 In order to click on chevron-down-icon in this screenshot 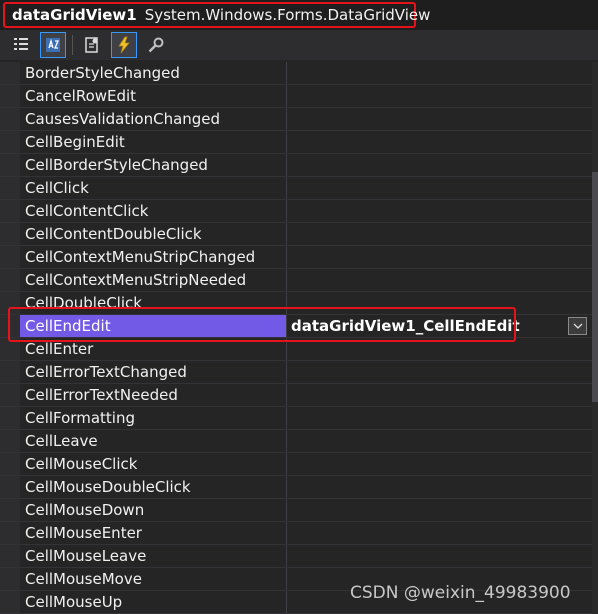, I will do `click(577, 326)`.